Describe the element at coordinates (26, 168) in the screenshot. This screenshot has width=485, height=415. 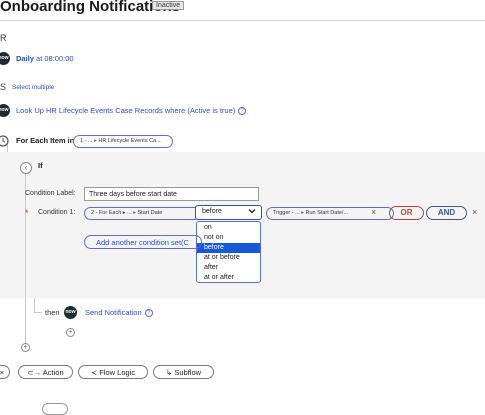
I see `collapse-chevron-icon: ‹` at that location.